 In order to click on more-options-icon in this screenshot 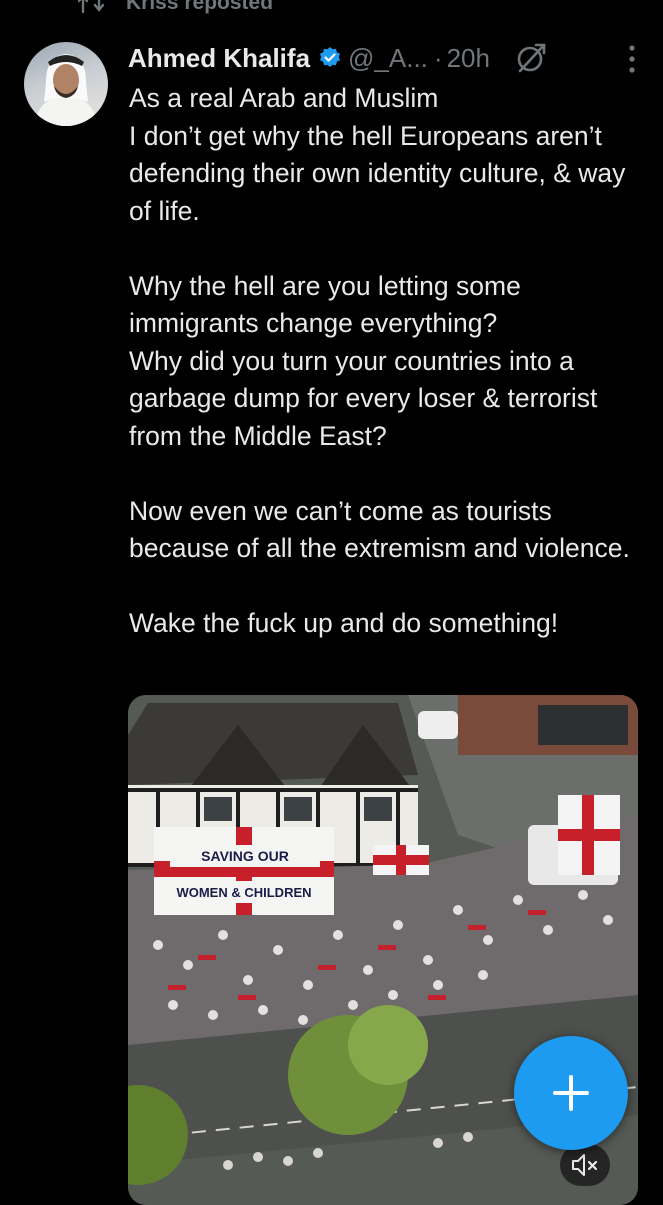, I will do `click(632, 59)`.